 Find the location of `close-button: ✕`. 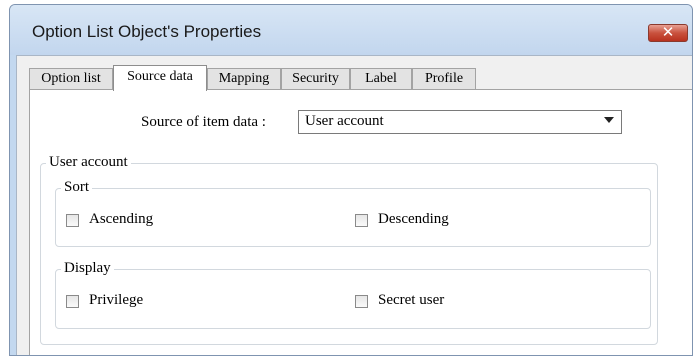

close-button: ✕ is located at coordinates (668, 32).